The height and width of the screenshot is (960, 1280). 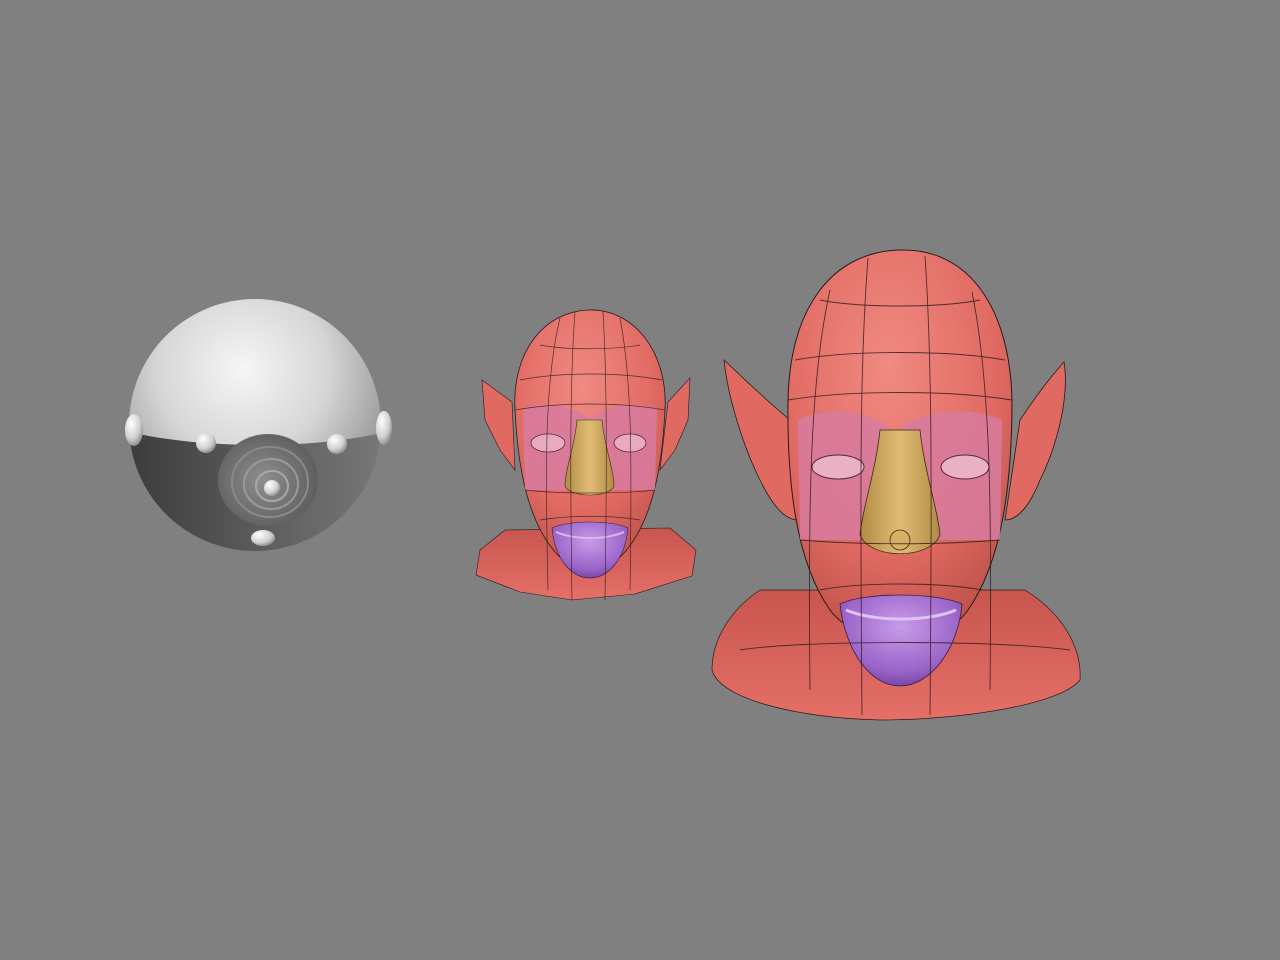 I want to click on face-disc, so click(x=268, y=480).